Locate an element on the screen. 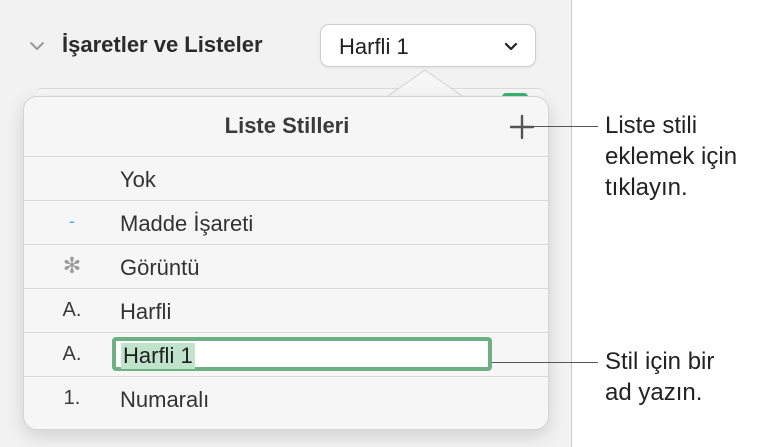  callout-line-3: tıklayın. is located at coordinates (646, 187).